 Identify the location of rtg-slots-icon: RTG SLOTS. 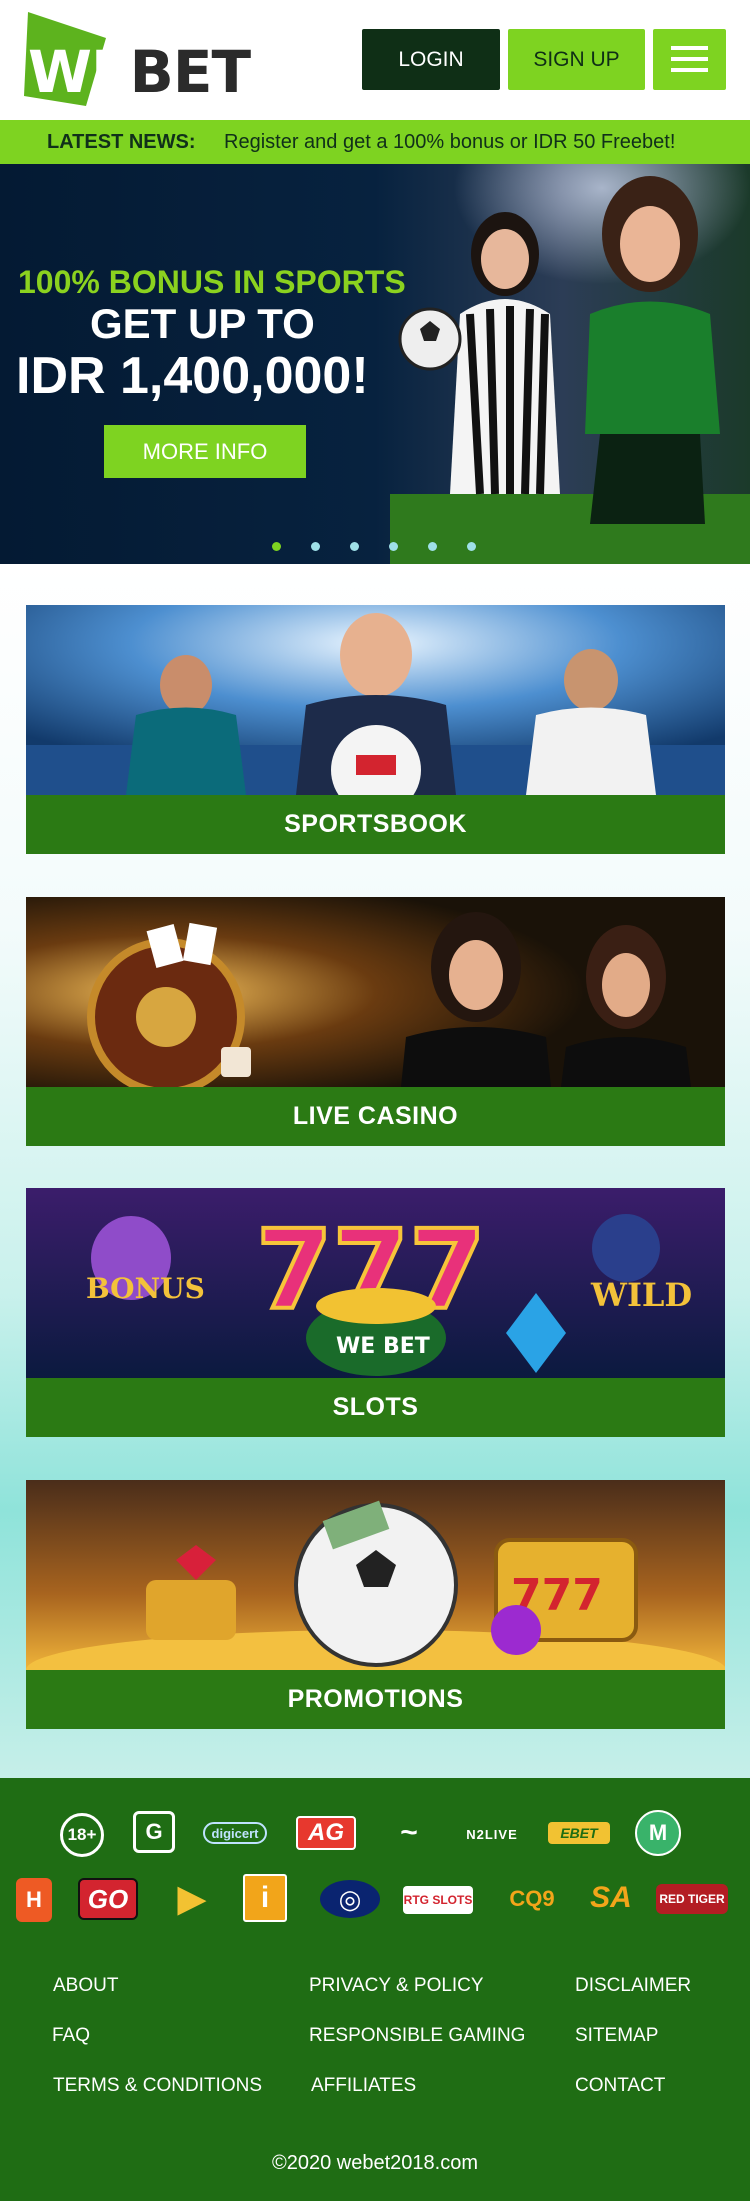
(438, 1900).